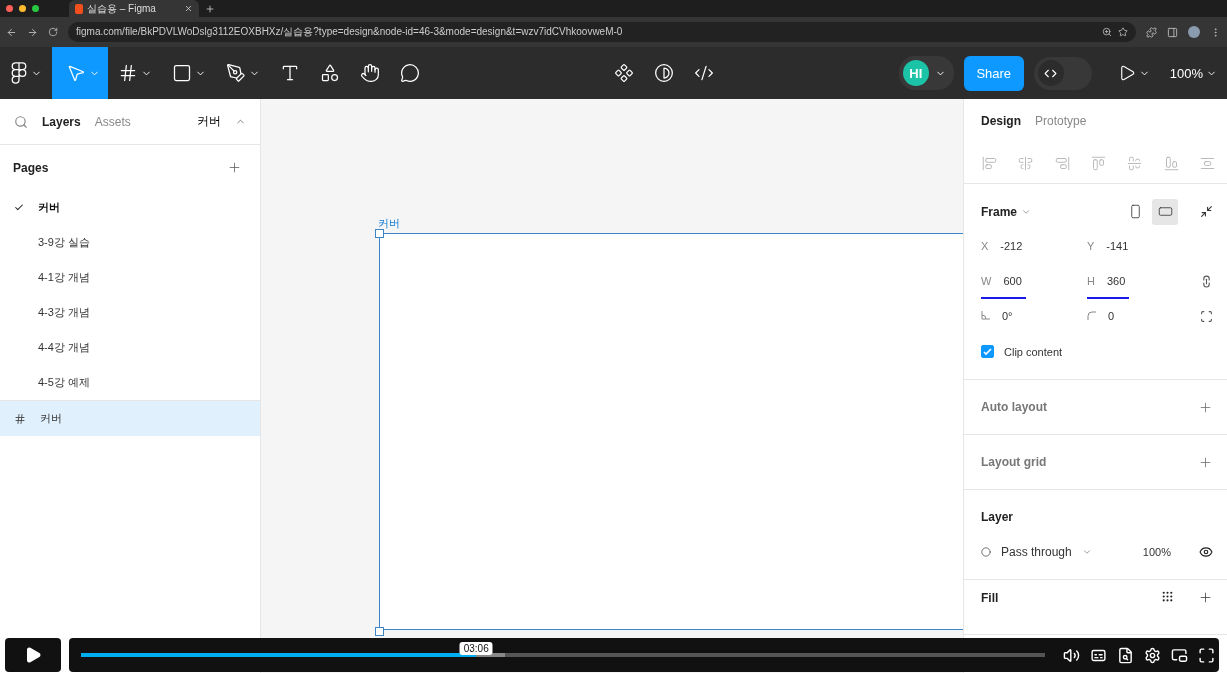 The image size is (1227, 673). Describe the element at coordinates (1193, 73) in the screenshot. I see `zoom-menu: 100%` at that location.